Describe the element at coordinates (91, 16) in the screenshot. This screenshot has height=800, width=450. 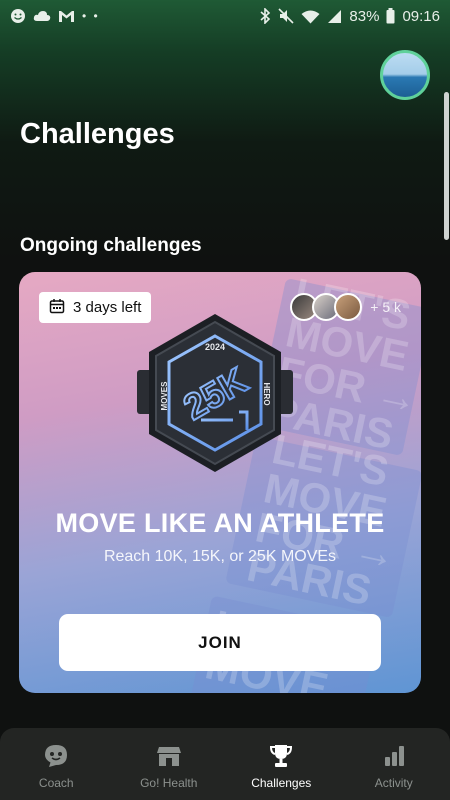
I see `more-dots-icon: • •` at that location.